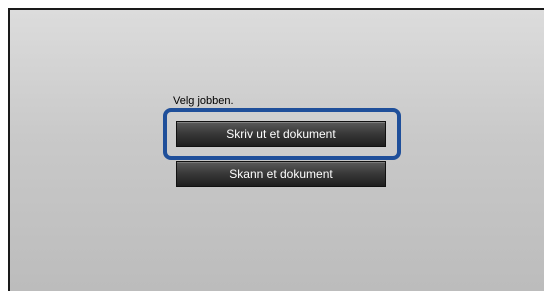  I want to click on scan-document-button: Skann et dokument, so click(281, 174).